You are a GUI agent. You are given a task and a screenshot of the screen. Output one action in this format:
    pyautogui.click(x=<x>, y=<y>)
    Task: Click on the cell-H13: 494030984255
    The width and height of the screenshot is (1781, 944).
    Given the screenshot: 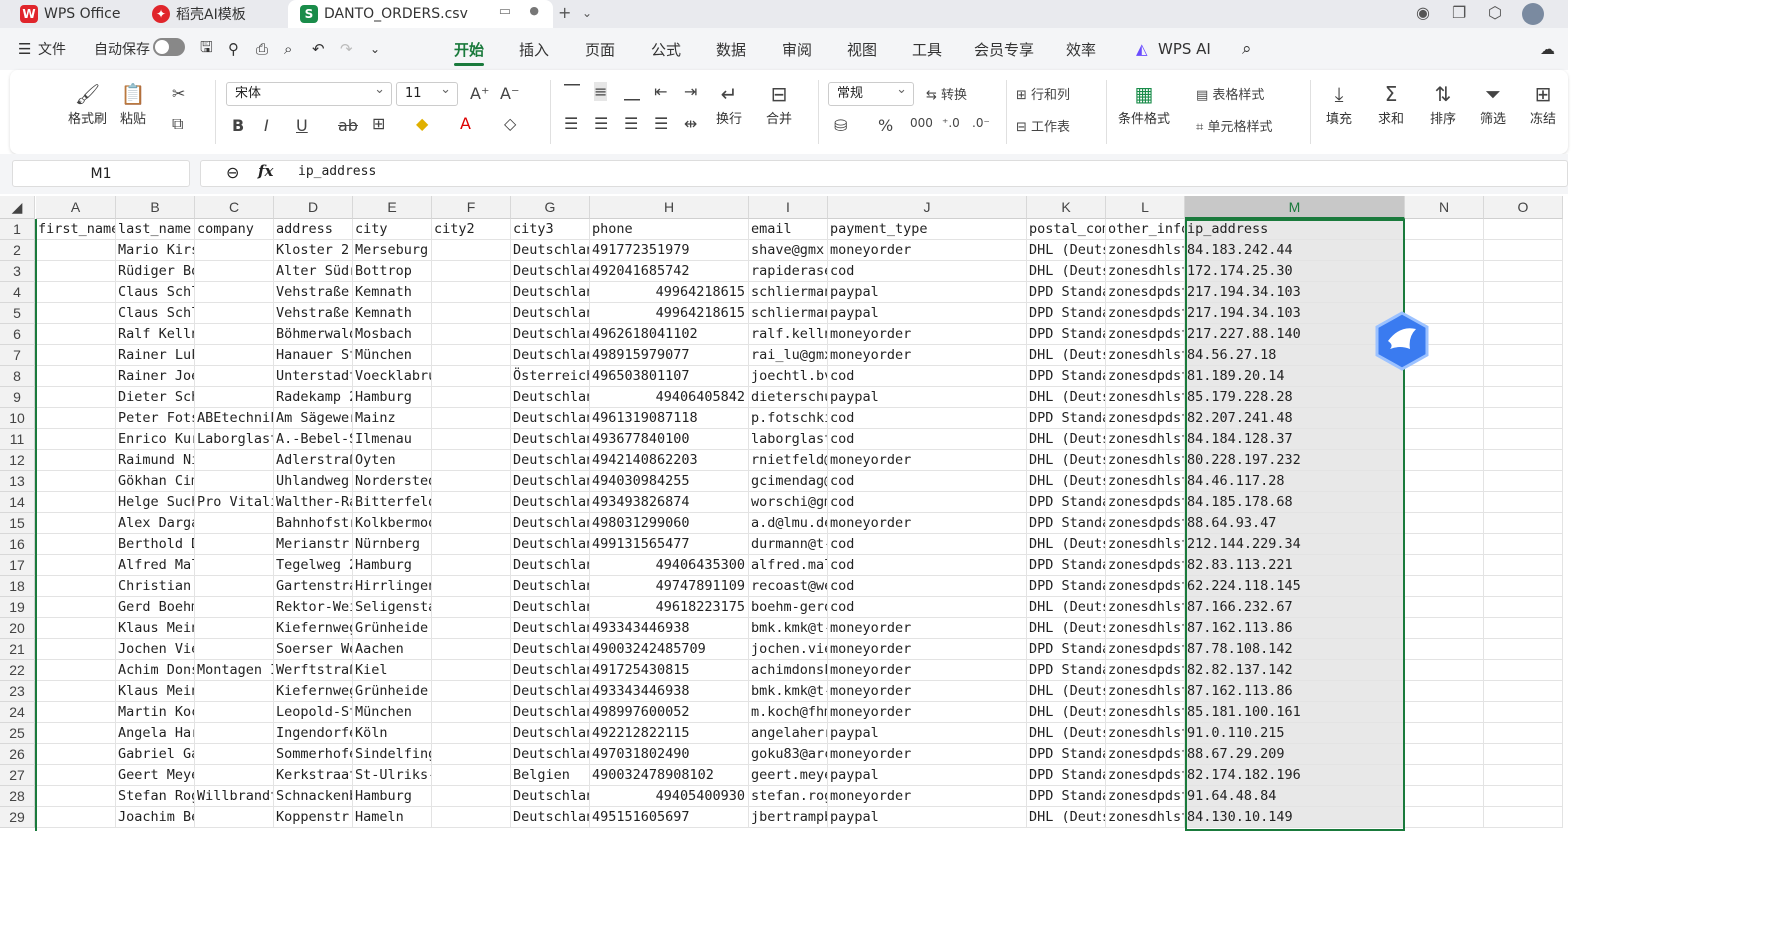 What is the action you would take?
    pyautogui.click(x=669, y=481)
    